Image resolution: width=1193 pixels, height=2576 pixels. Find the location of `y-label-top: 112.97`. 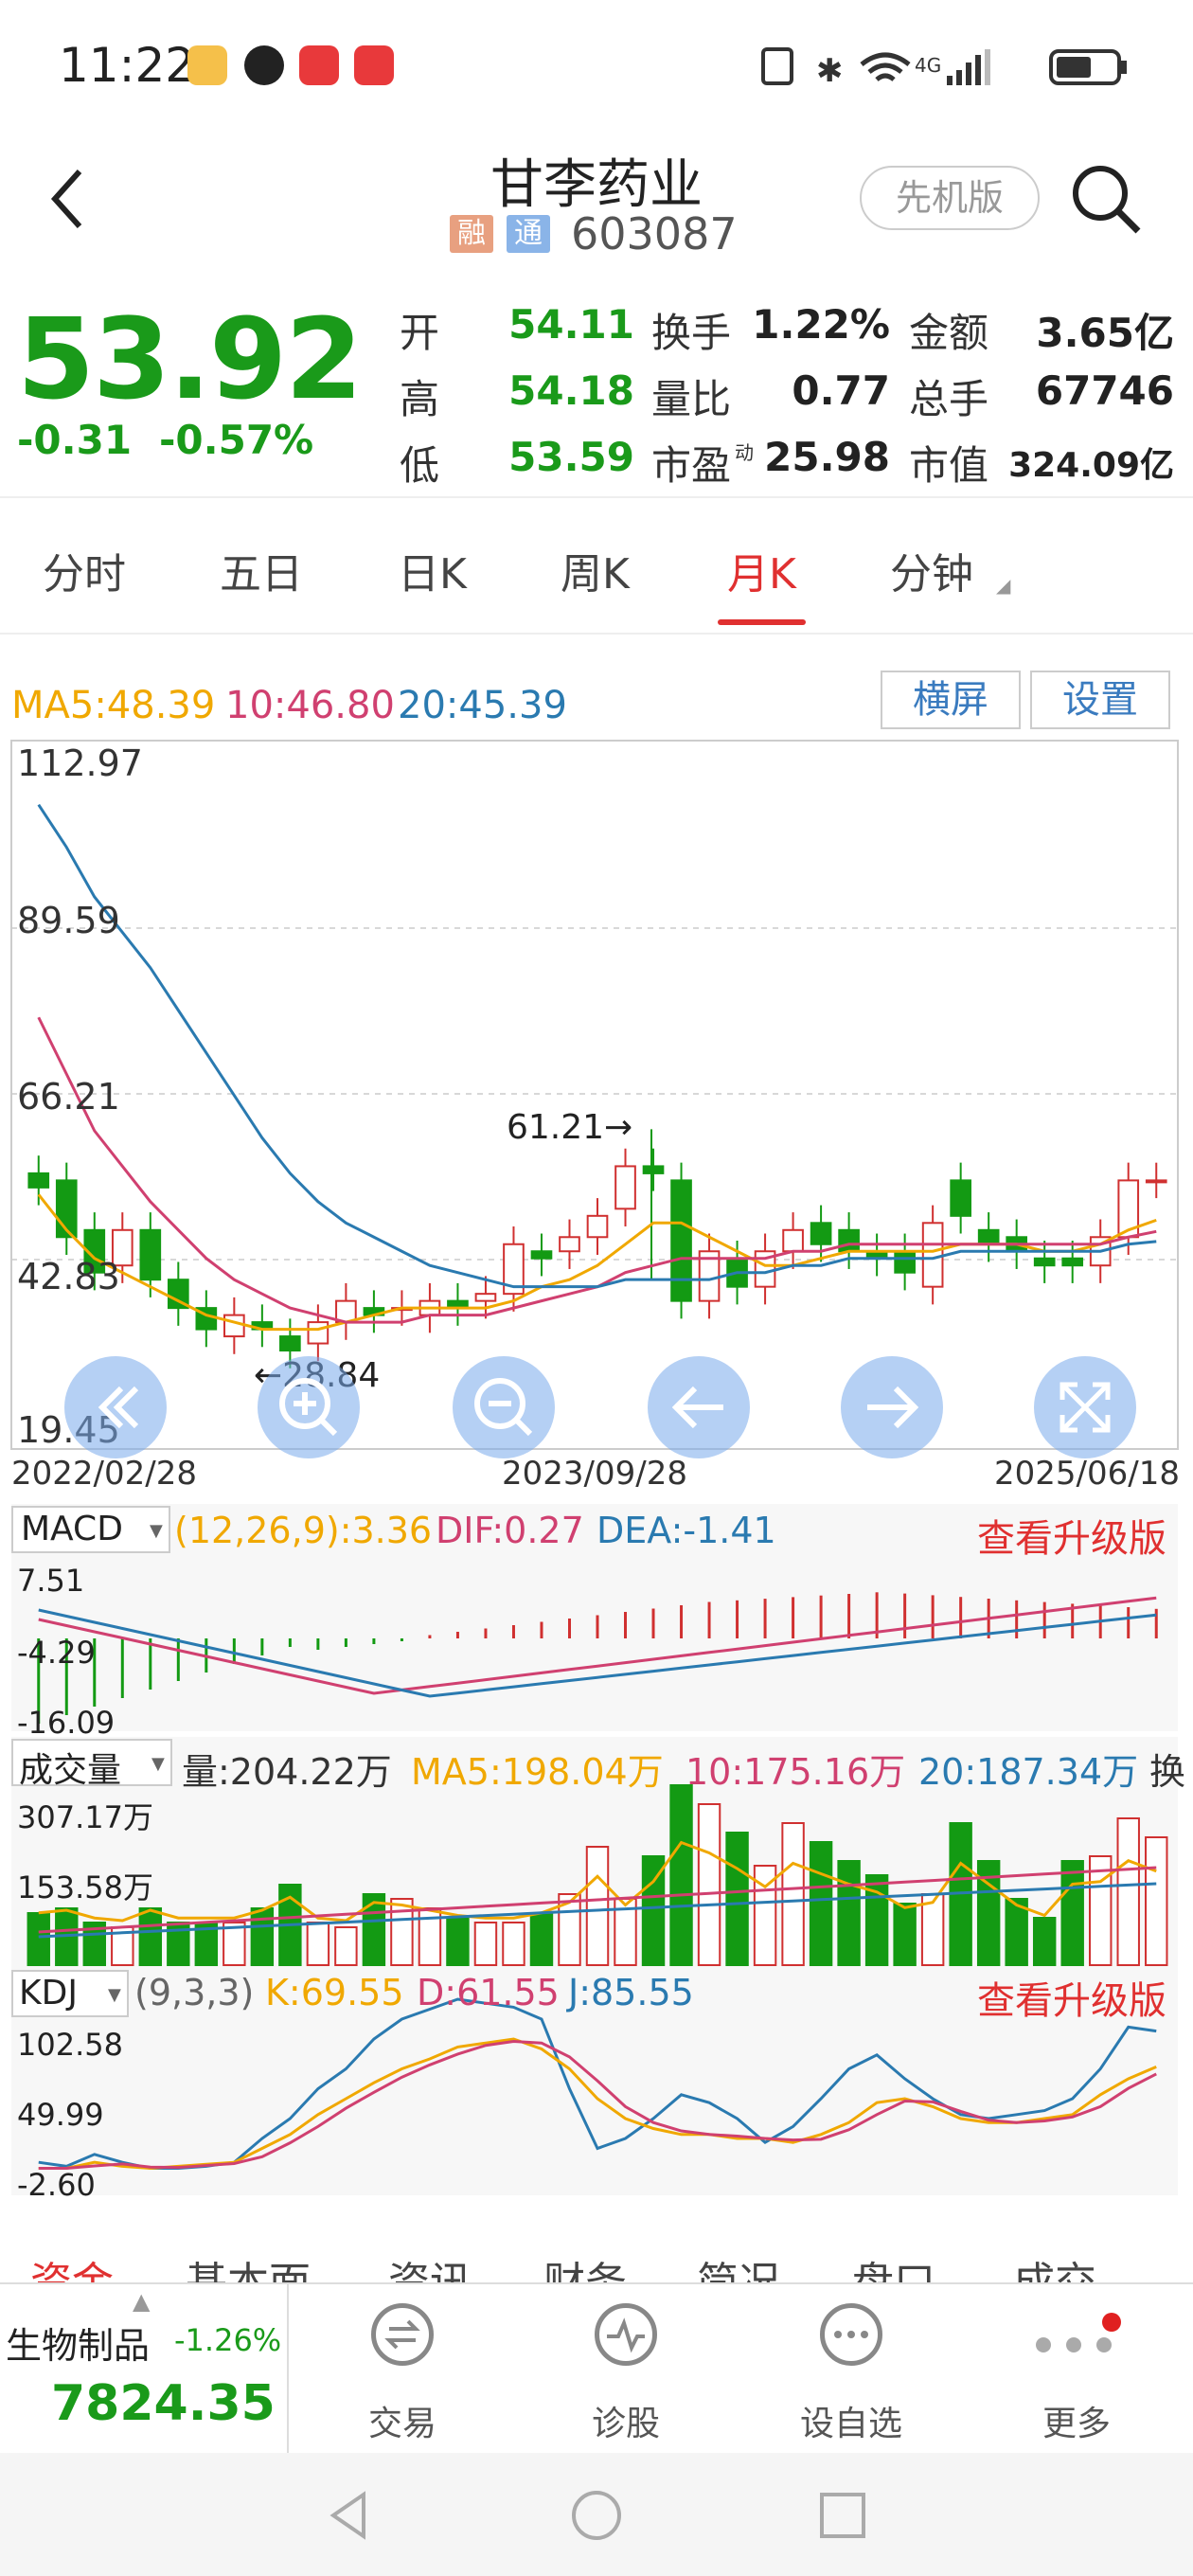

y-label-top: 112.97 is located at coordinates (80, 763).